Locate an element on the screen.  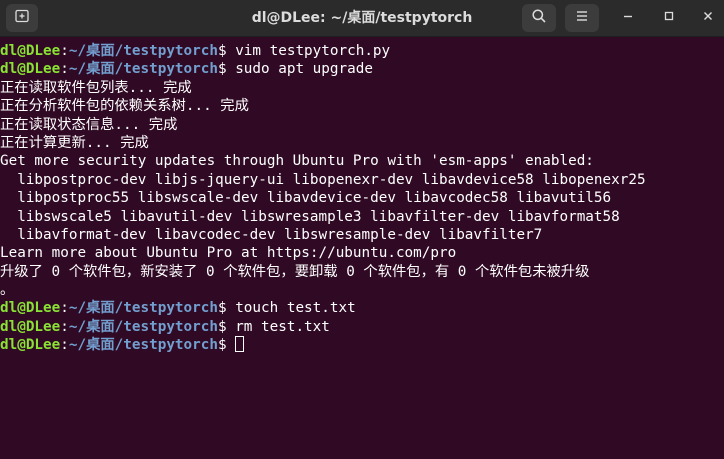
command-text: vim testpytorch.py is located at coordinates (308, 51).